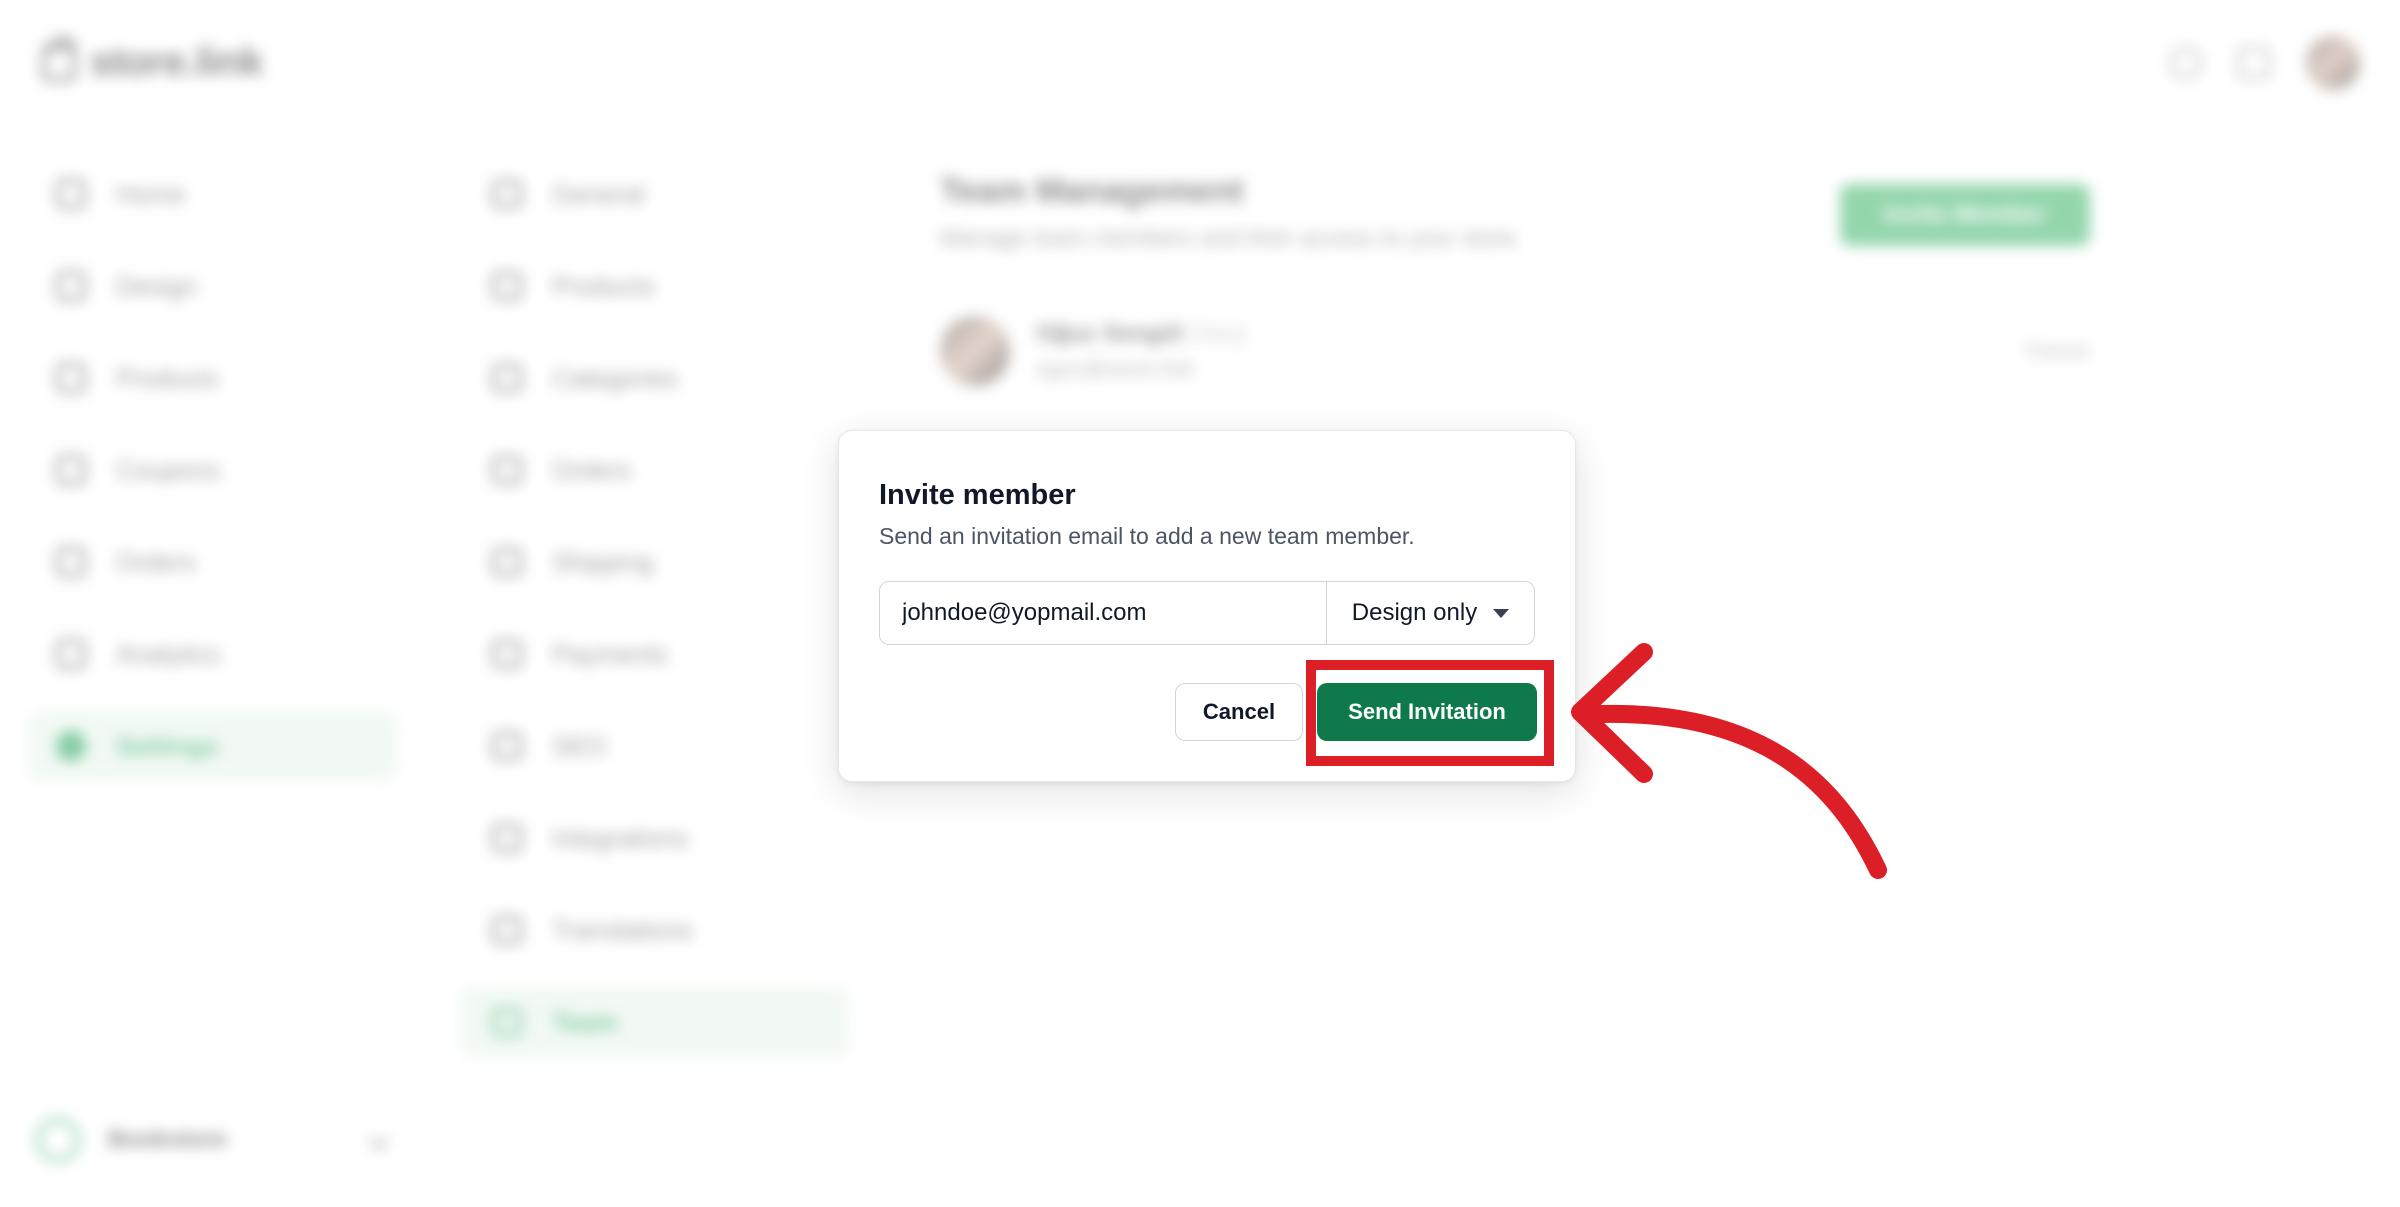  Describe the element at coordinates (58, 1140) in the screenshot. I see `store-icon` at that location.